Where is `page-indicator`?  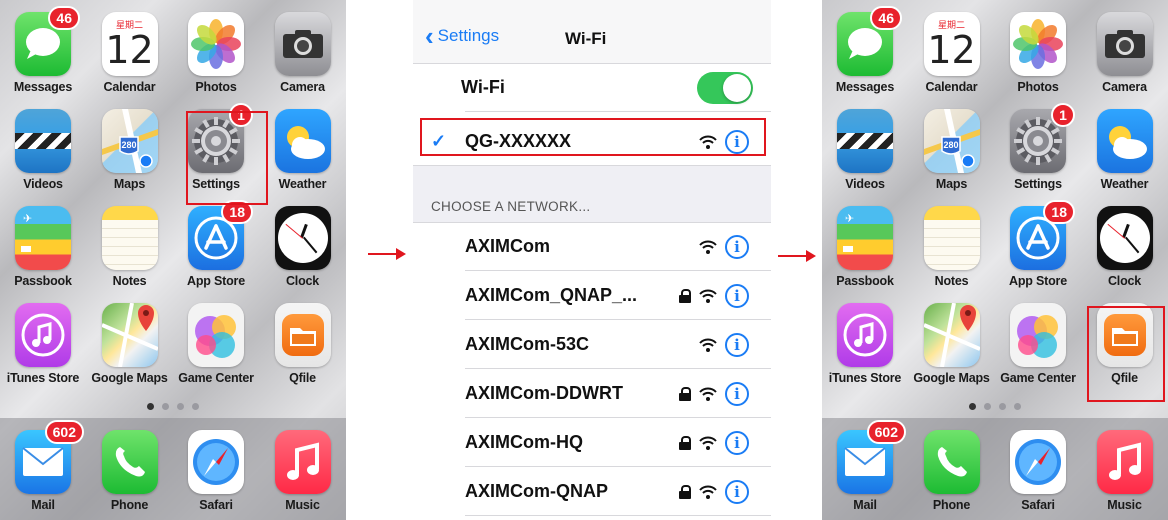
page-indicator is located at coordinates (173, 406).